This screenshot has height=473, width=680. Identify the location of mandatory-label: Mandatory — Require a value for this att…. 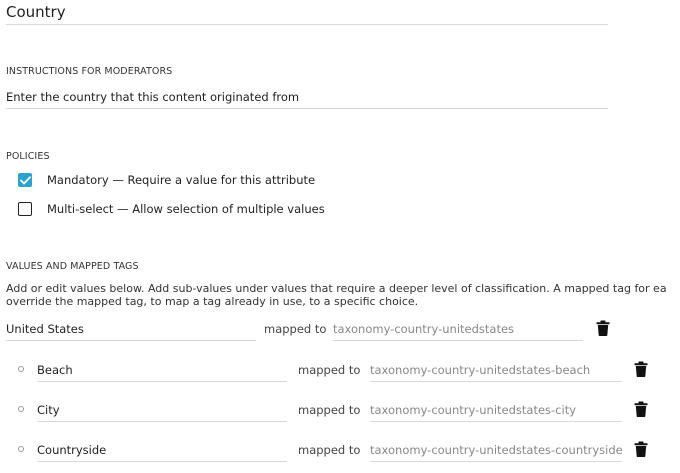
(181, 180).